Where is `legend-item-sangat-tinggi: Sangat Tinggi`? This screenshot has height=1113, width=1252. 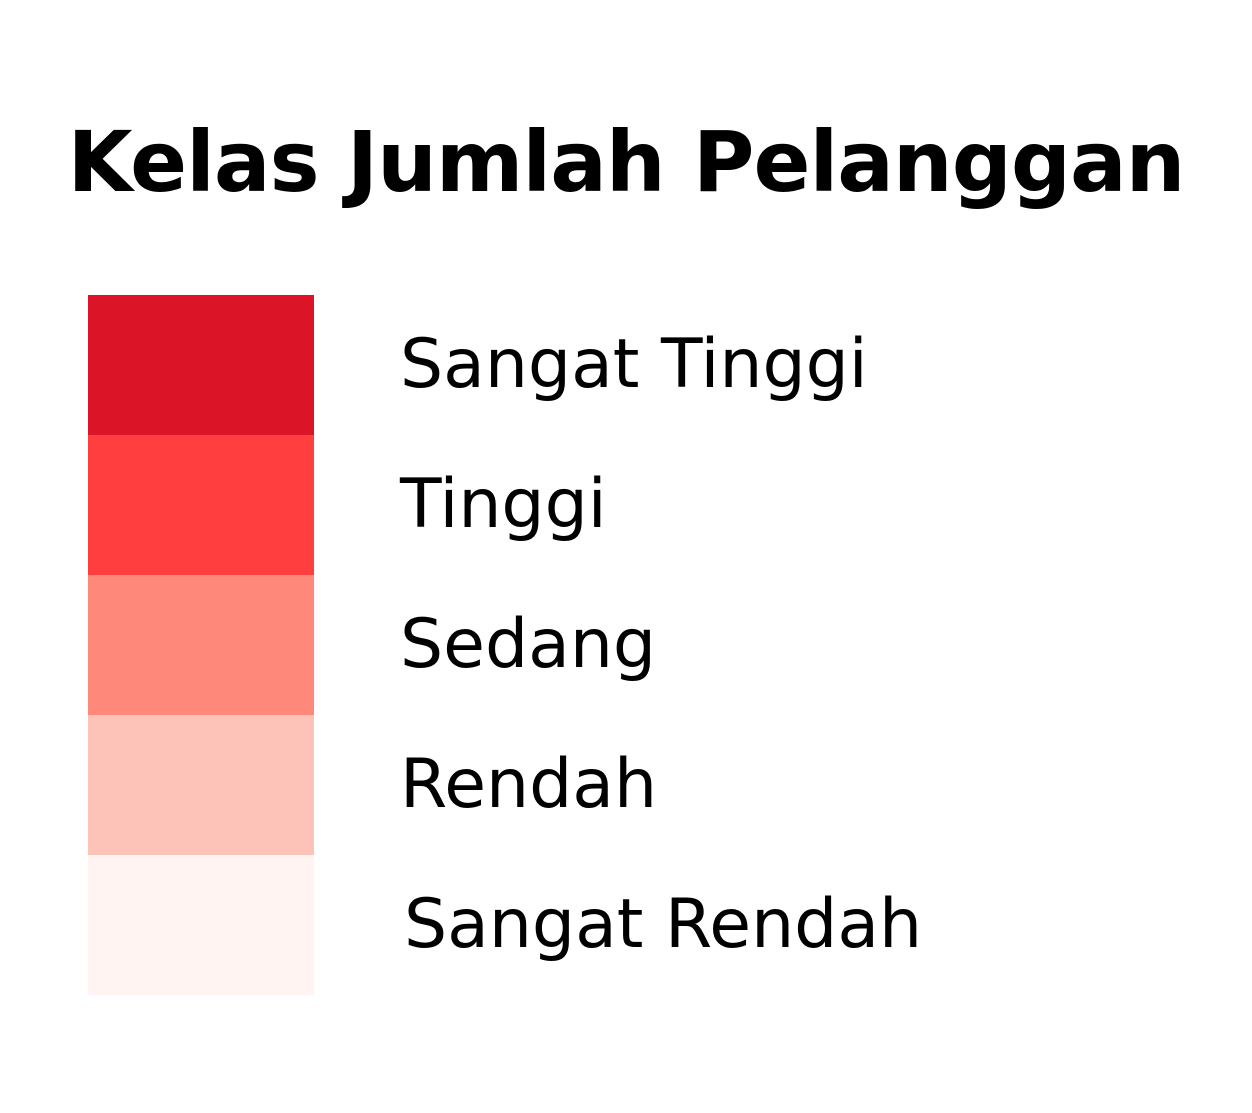
legend-item-sangat-tinggi: Sangat Tinggi is located at coordinates (588, 365).